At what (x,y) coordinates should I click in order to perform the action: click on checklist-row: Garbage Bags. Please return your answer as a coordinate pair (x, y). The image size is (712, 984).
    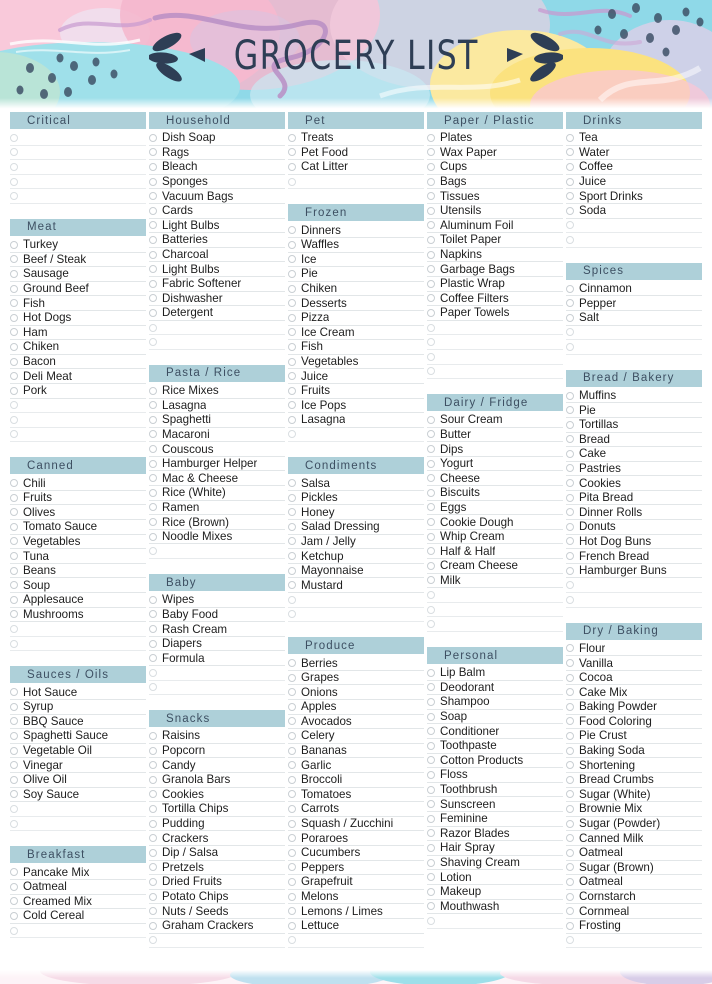
    Looking at the image, I should click on (495, 269).